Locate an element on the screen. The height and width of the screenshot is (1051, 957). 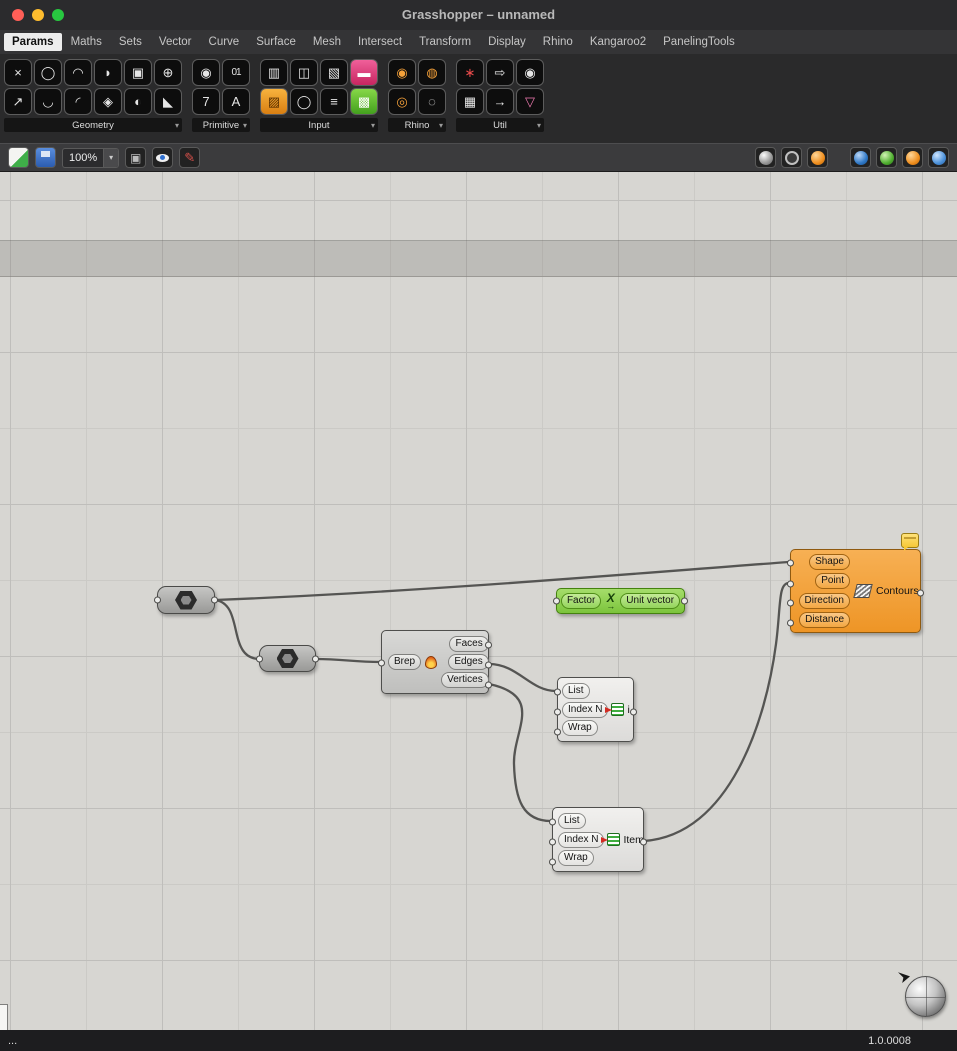
plugin-orange-button is located at coordinates (912, 157).